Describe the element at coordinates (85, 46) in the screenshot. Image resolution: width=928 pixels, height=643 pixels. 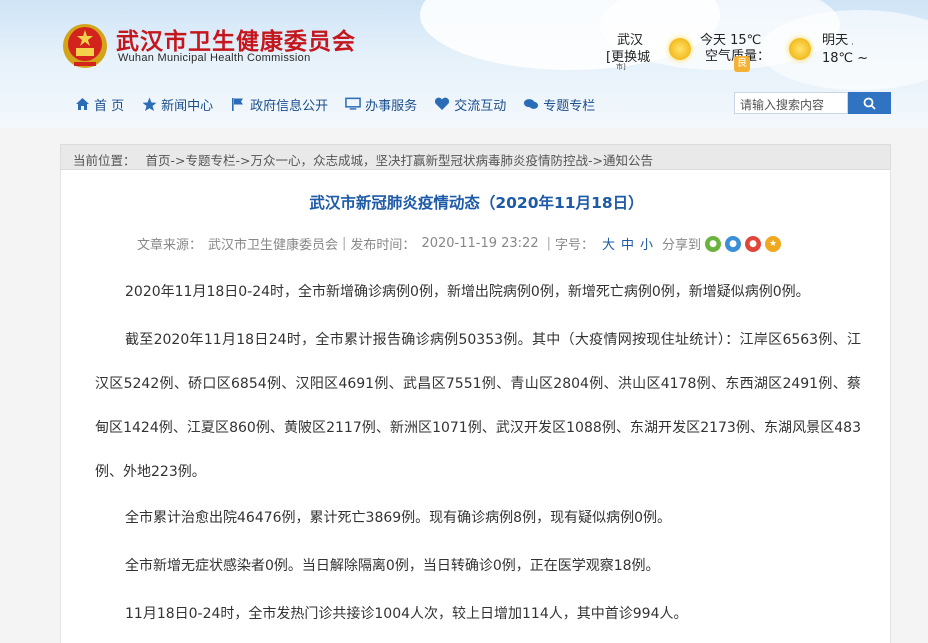
I see `national-emblem-logo` at that location.